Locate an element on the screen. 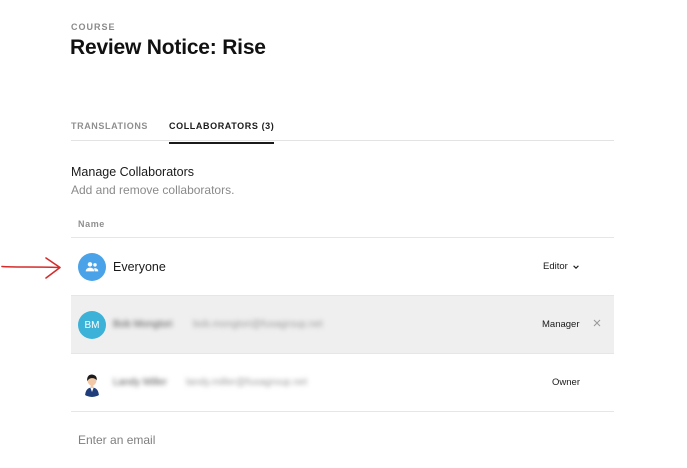 The image size is (687, 468). section-title: Manage Collaborators is located at coordinates (132, 172).